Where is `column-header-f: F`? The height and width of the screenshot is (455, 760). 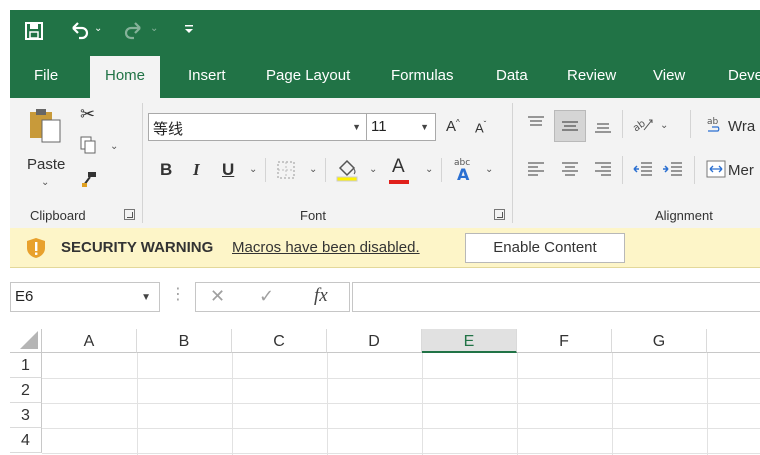
column-header-f: F is located at coordinates (564, 341).